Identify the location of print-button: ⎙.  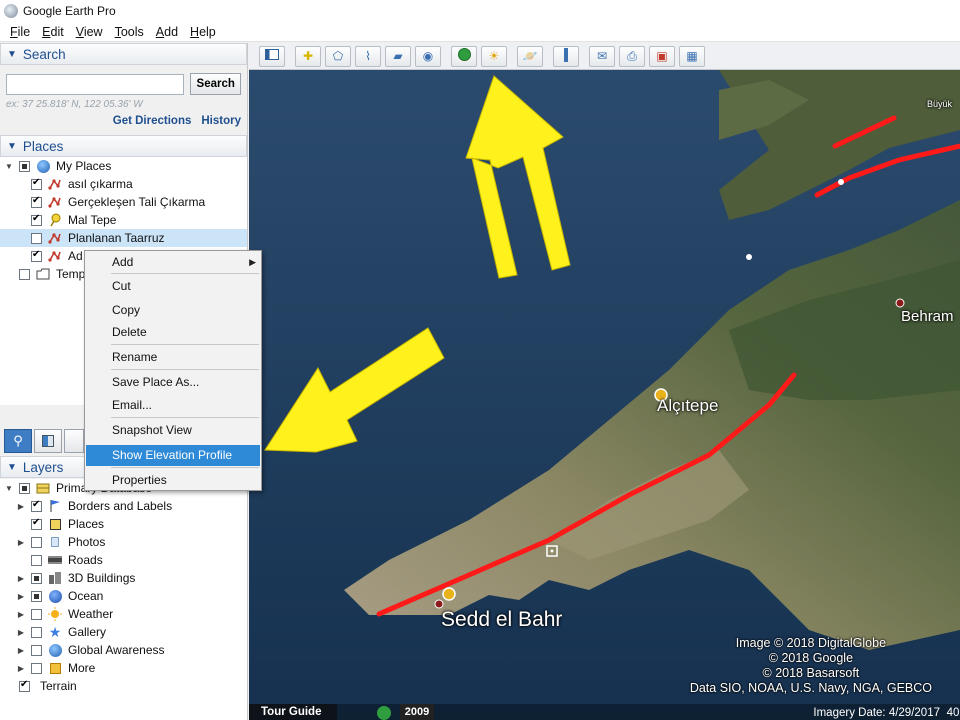
(632, 56).